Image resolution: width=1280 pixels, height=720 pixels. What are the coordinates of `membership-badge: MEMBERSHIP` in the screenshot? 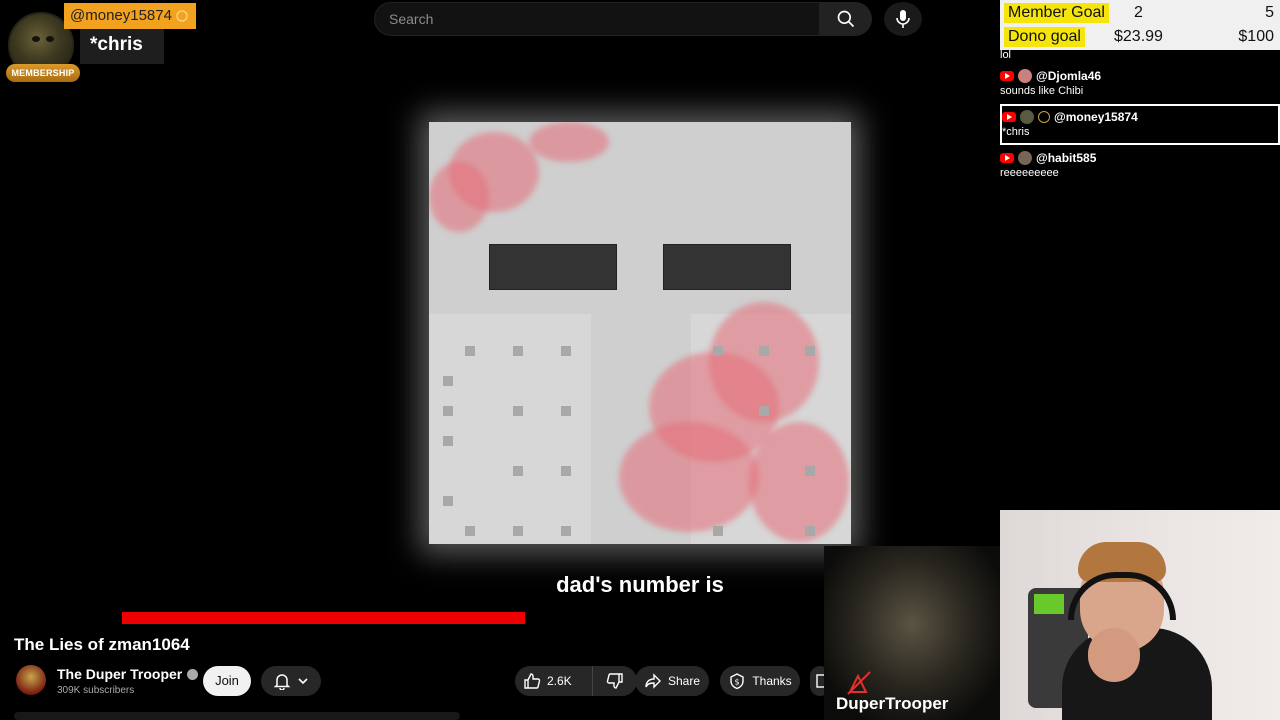 It's located at (43, 73).